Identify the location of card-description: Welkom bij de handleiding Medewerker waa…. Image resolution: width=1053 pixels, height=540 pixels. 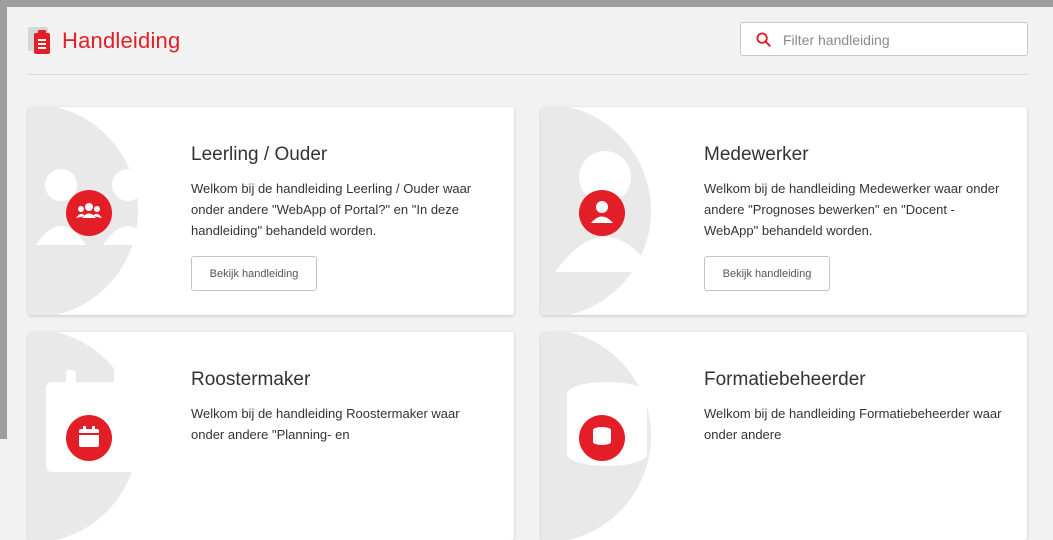
(852, 209).